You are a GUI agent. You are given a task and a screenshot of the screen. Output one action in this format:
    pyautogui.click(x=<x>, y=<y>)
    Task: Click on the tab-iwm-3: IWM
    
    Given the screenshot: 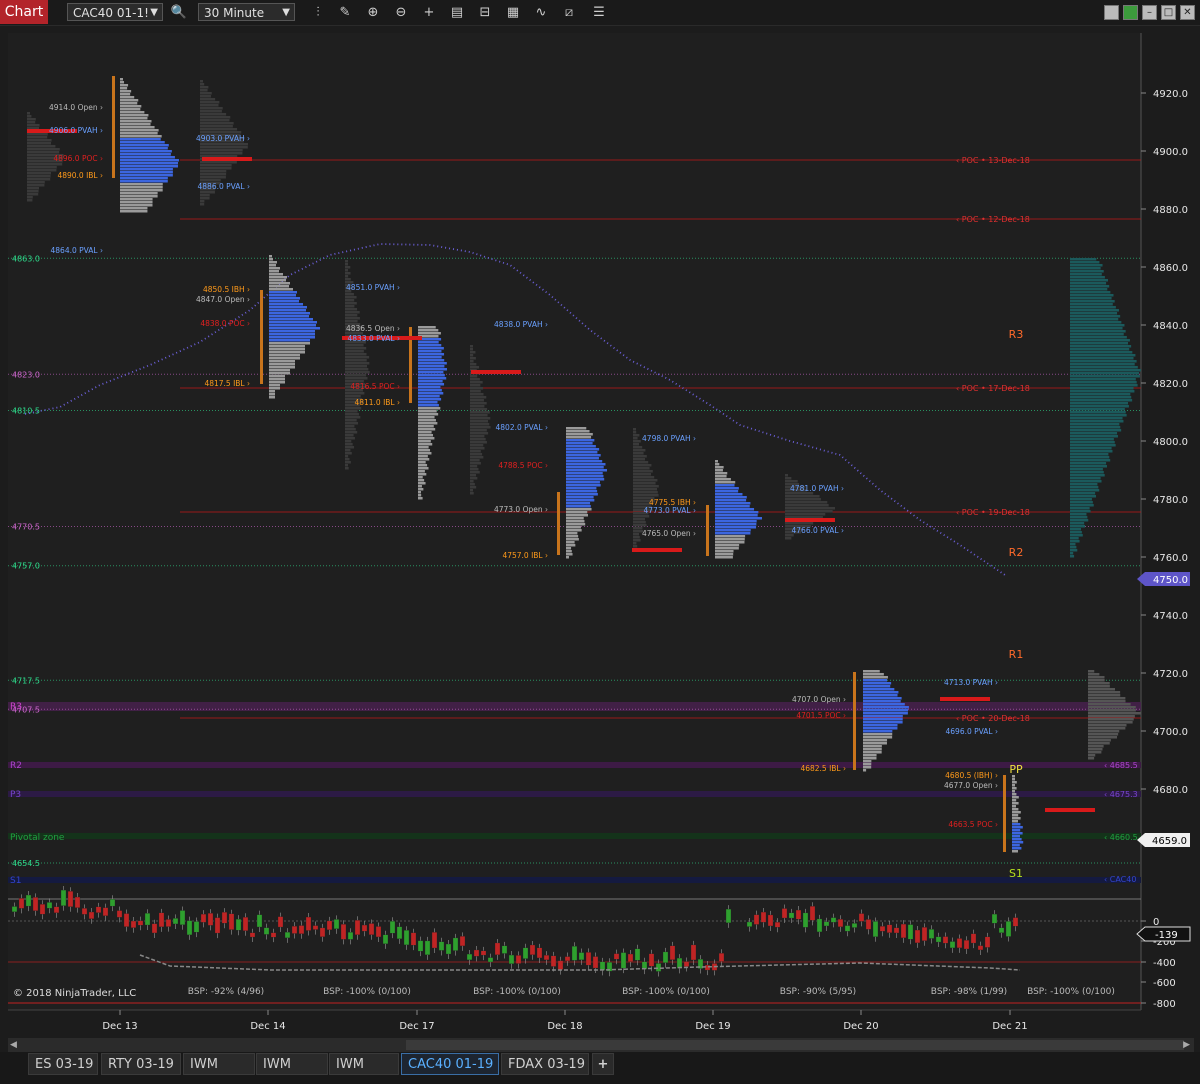 What is the action you would take?
    pyautogui.click(x=364, y=1064)
    